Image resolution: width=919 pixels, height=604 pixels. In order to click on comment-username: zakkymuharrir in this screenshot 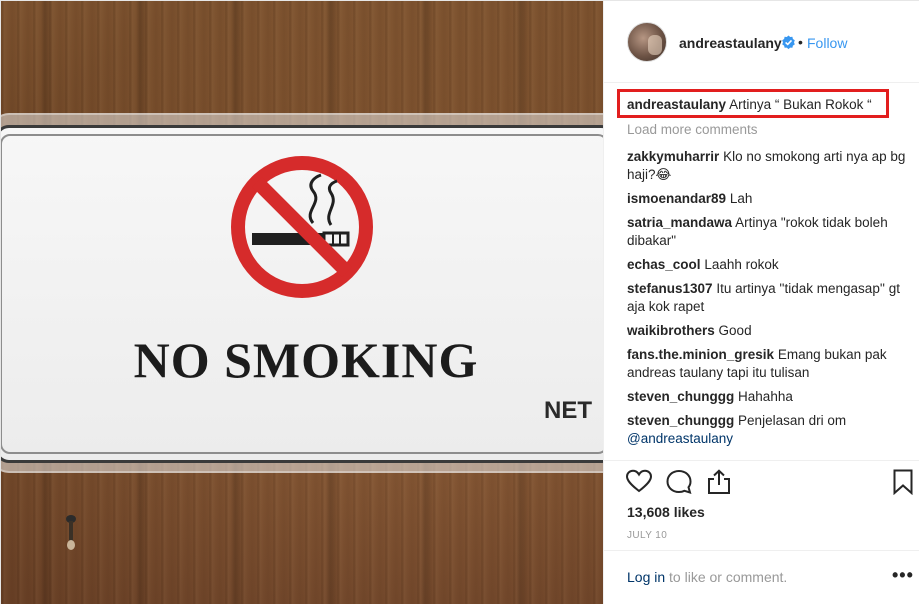, I will do `click(673, 156)`.